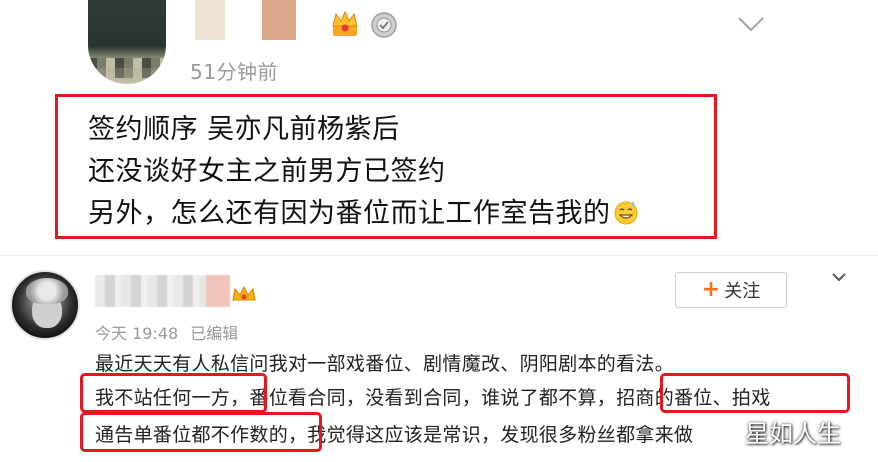 Image resolution: width=878 pixels, height=462 pixels. I want to click on comment-line: 另外，怎么还有因为番位而让工作室告我的, so click(363, 210).